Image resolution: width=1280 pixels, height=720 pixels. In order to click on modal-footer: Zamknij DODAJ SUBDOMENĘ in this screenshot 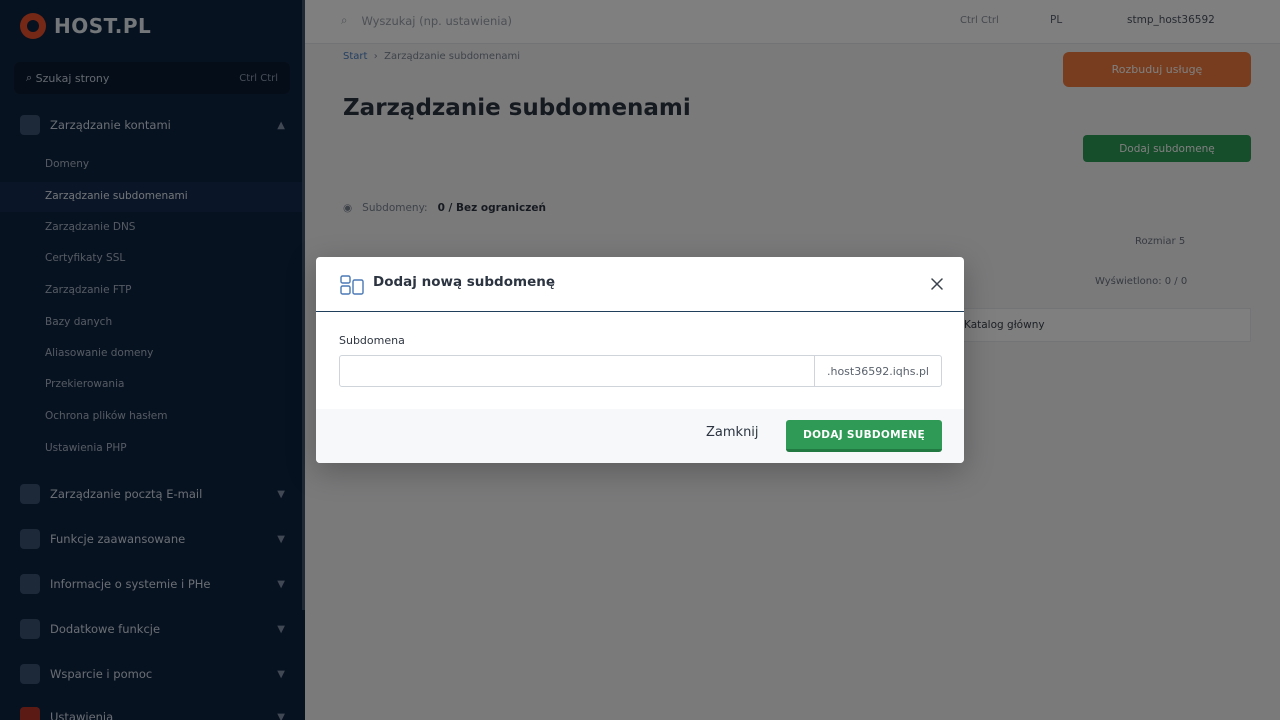, I will do `click(640, 436)`.